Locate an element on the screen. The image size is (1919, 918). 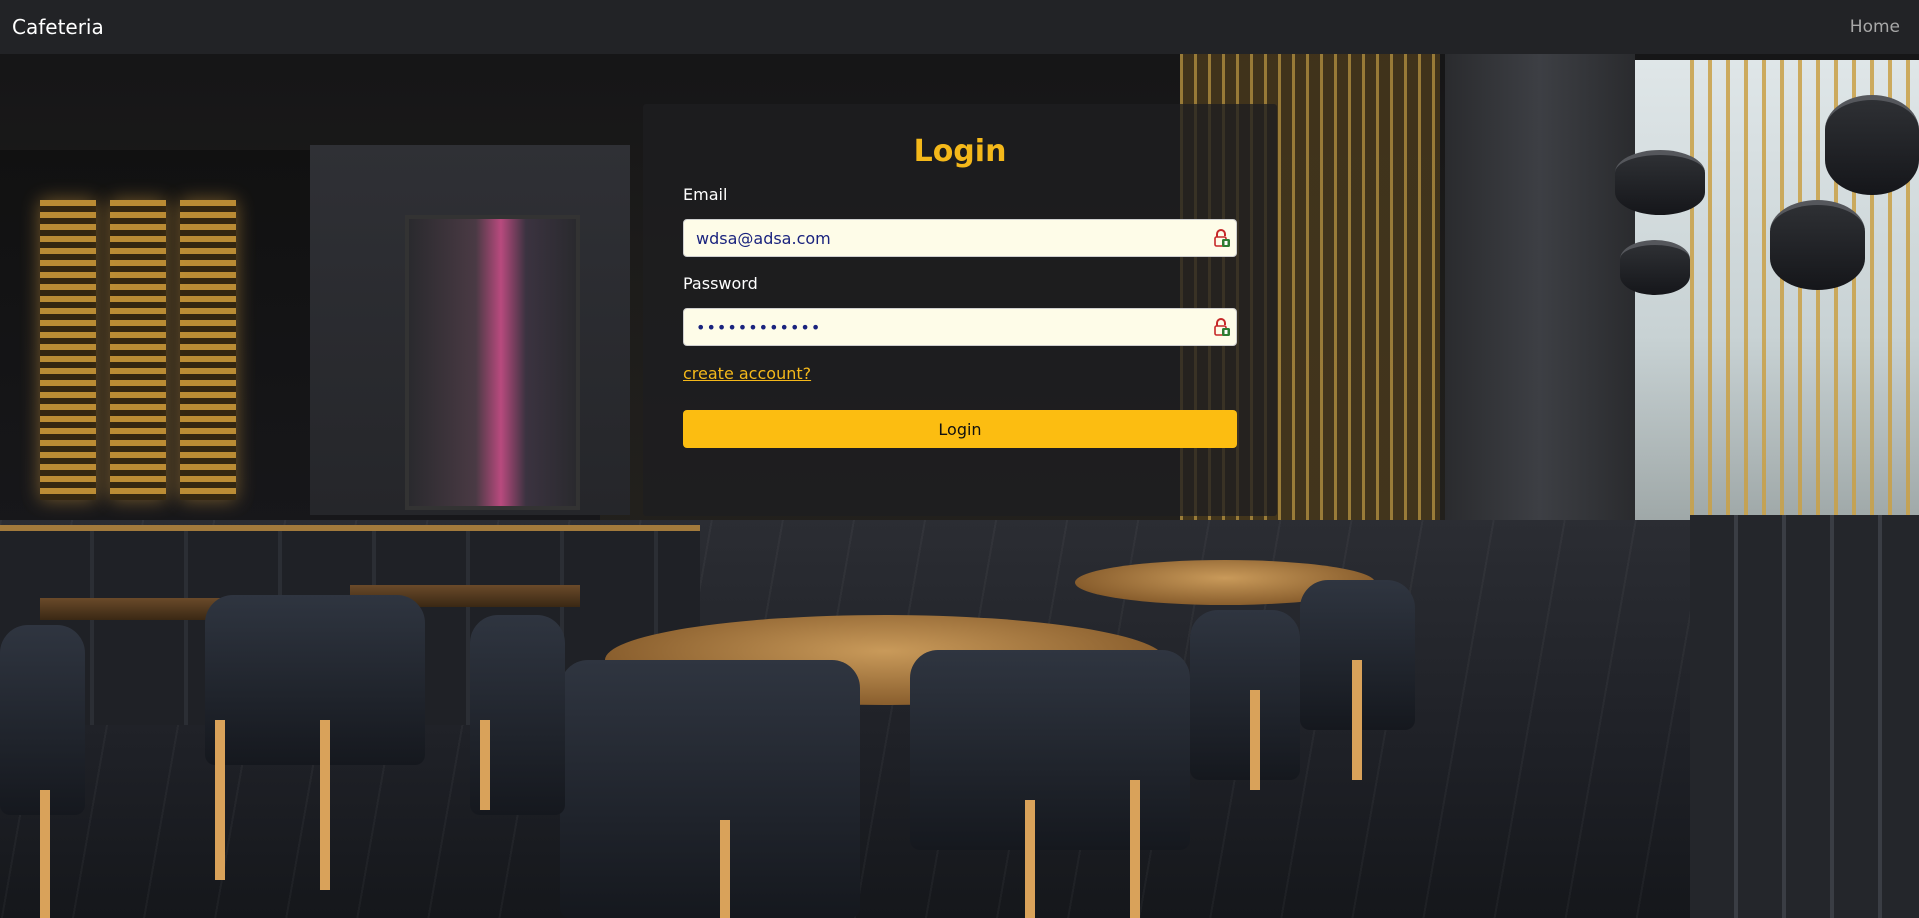
booth-right is located at coordinates (1804, 716).